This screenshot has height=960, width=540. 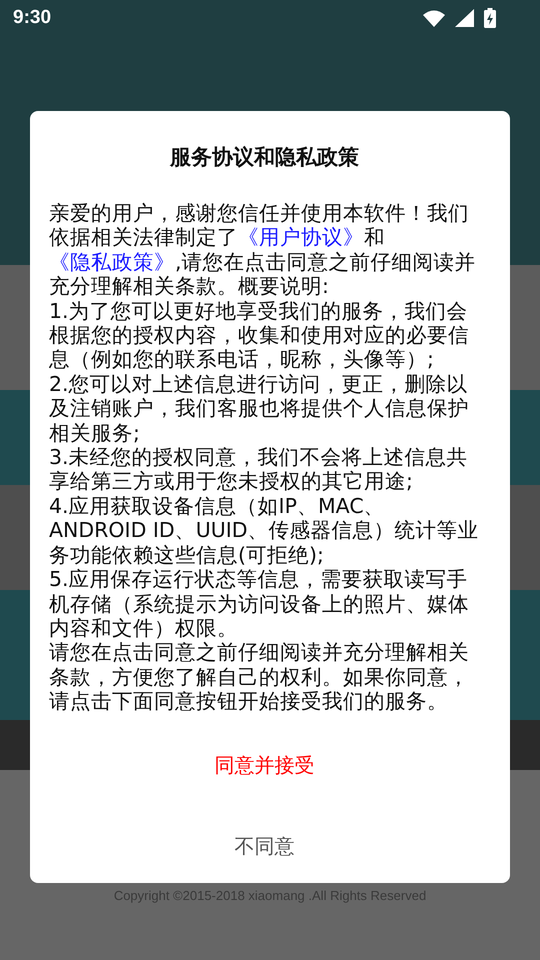 I want to click on status-time: 9:30, so click(x=32, y=18).